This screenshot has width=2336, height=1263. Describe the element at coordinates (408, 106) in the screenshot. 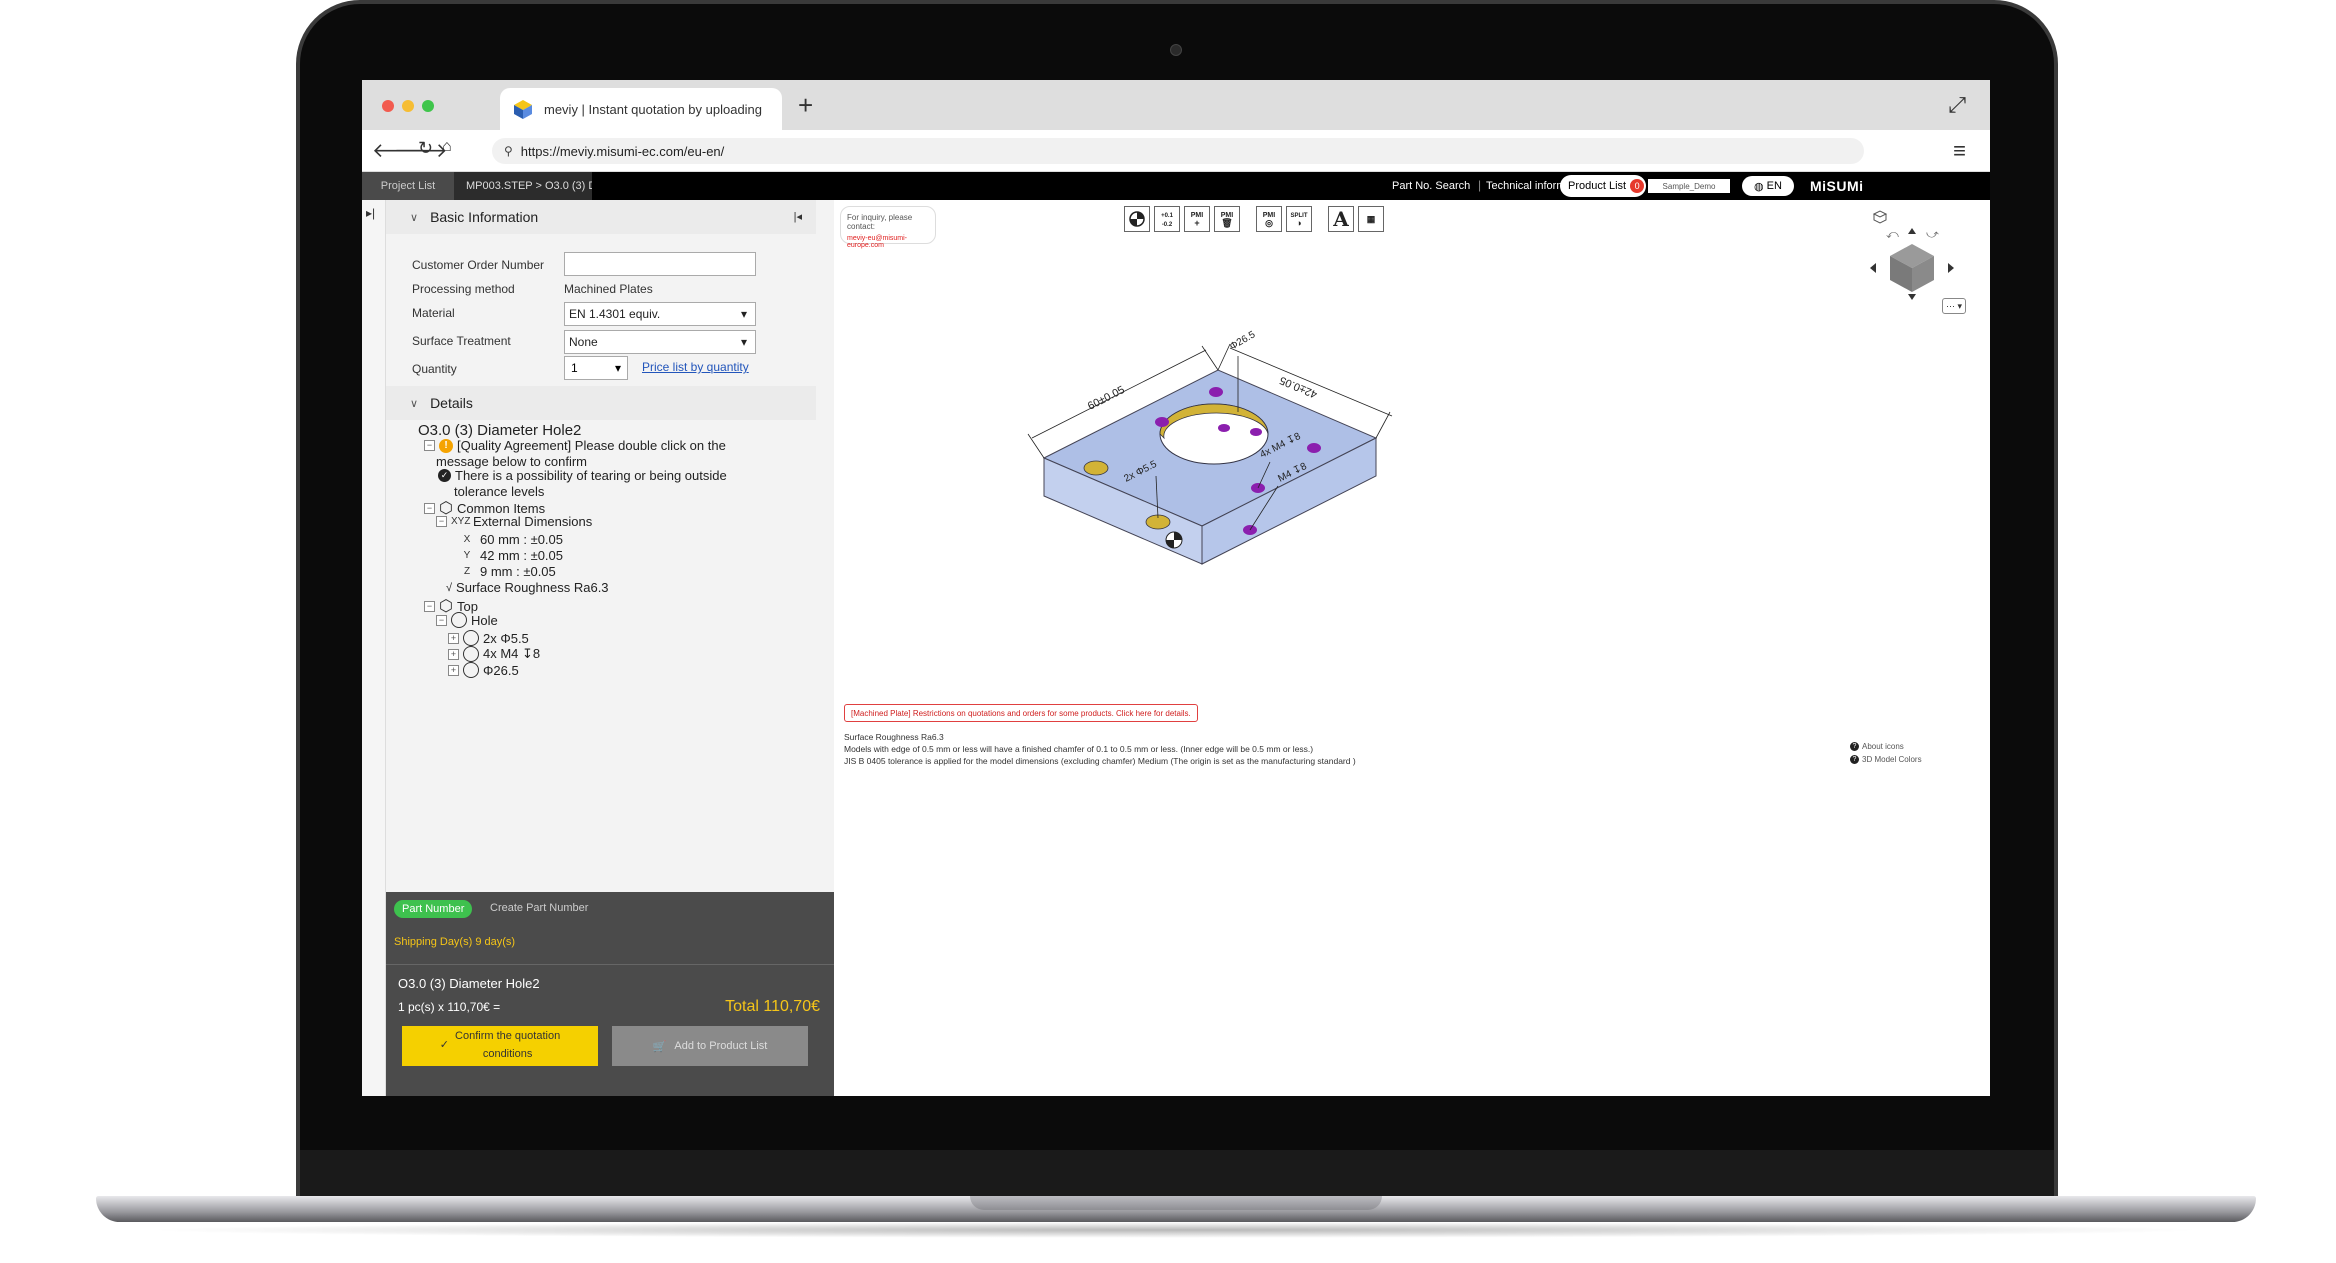

I see `minimize-window-icon` at that location.